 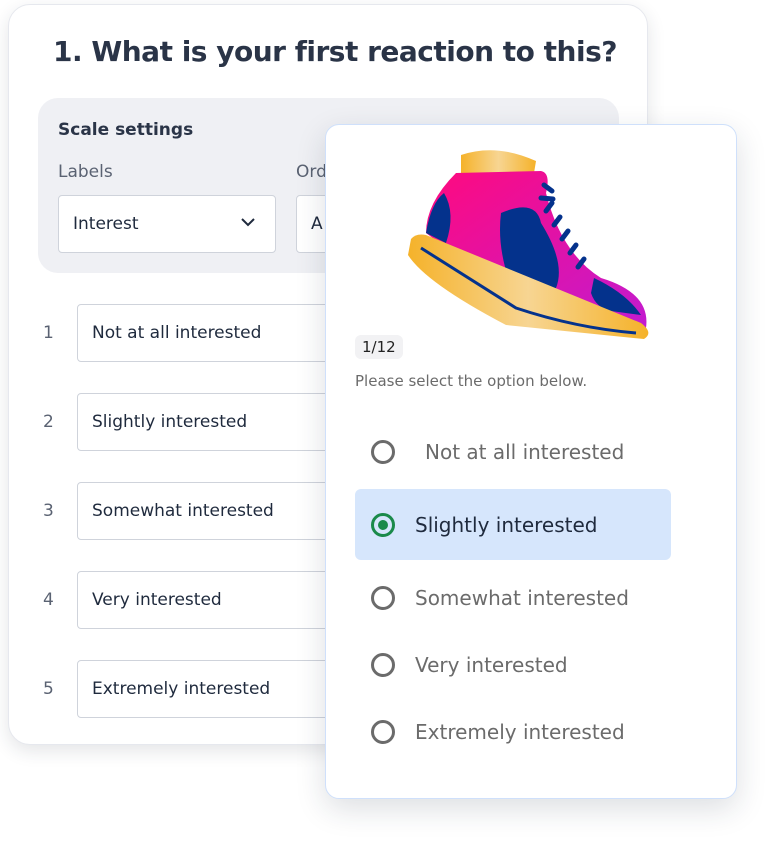 What do you see at coordinates (491, 664) in the screenshot?
I see `option-label: Very interested` at bounding box center [491, 664].